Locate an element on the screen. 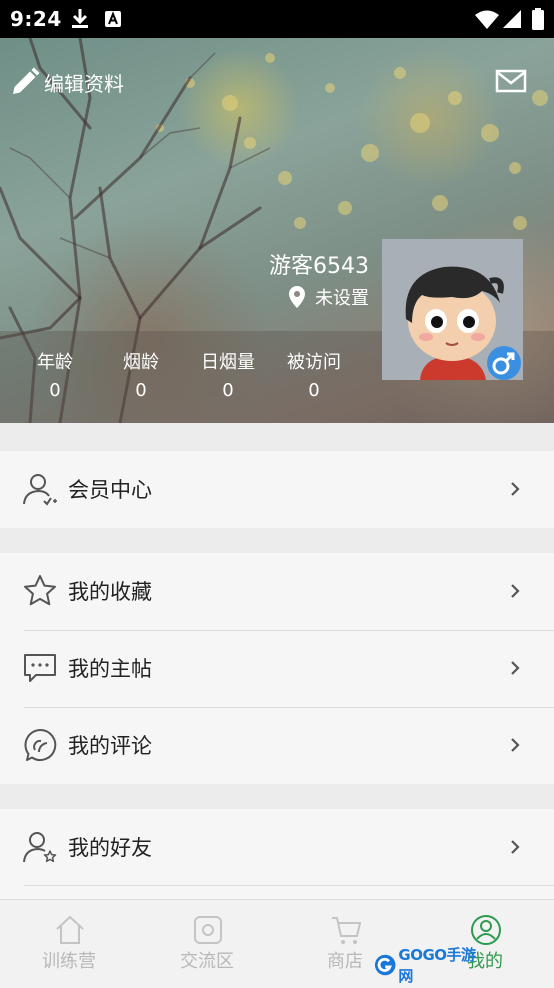 Image resolution: width=554 pixels, height=988 pixels. divider is located at coordinates (289, 885).